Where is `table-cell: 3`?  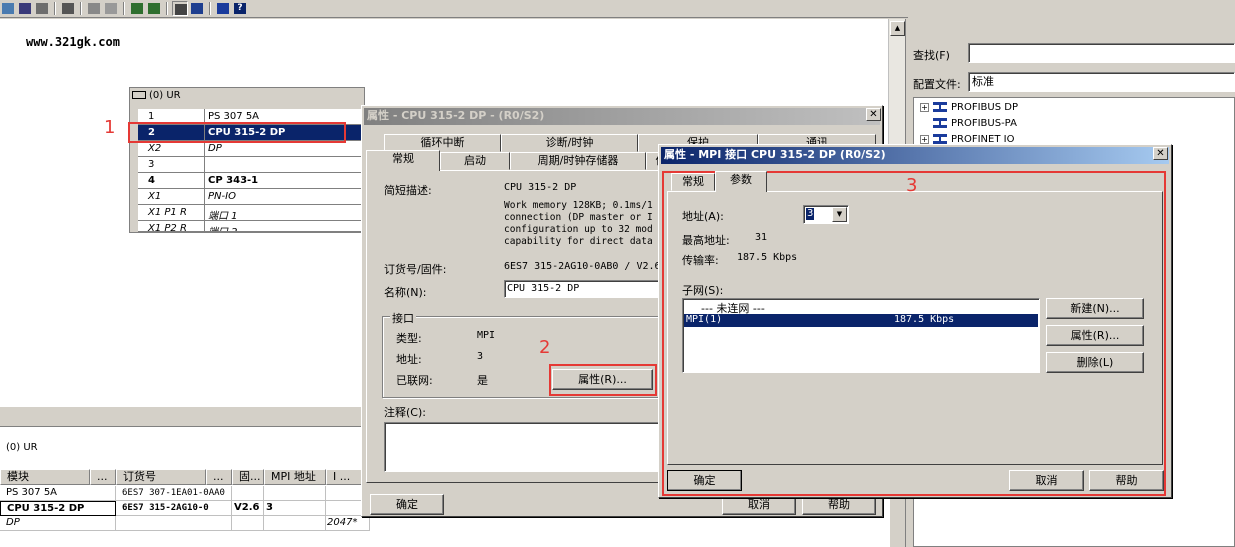
table-cell: 3 is located at coordinates (295, 508).